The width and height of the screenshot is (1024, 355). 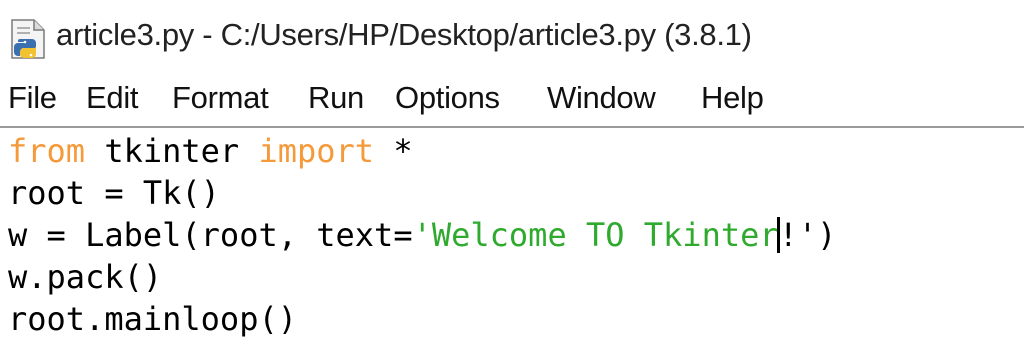 I want to click on keyword-token: import, so click(x=316, y=151).